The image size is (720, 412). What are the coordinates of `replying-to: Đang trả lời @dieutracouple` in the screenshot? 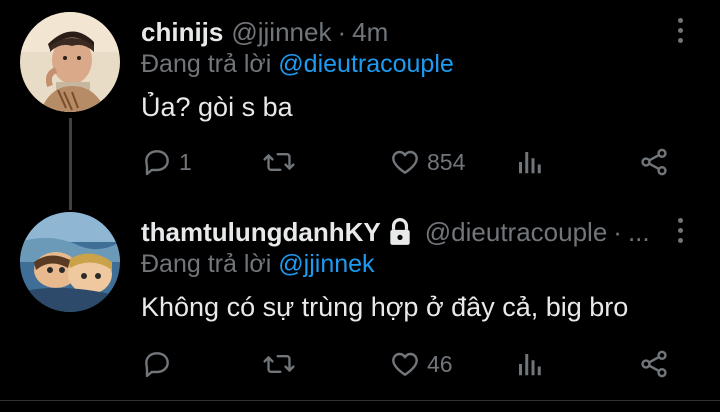 It's located at (297, 64).